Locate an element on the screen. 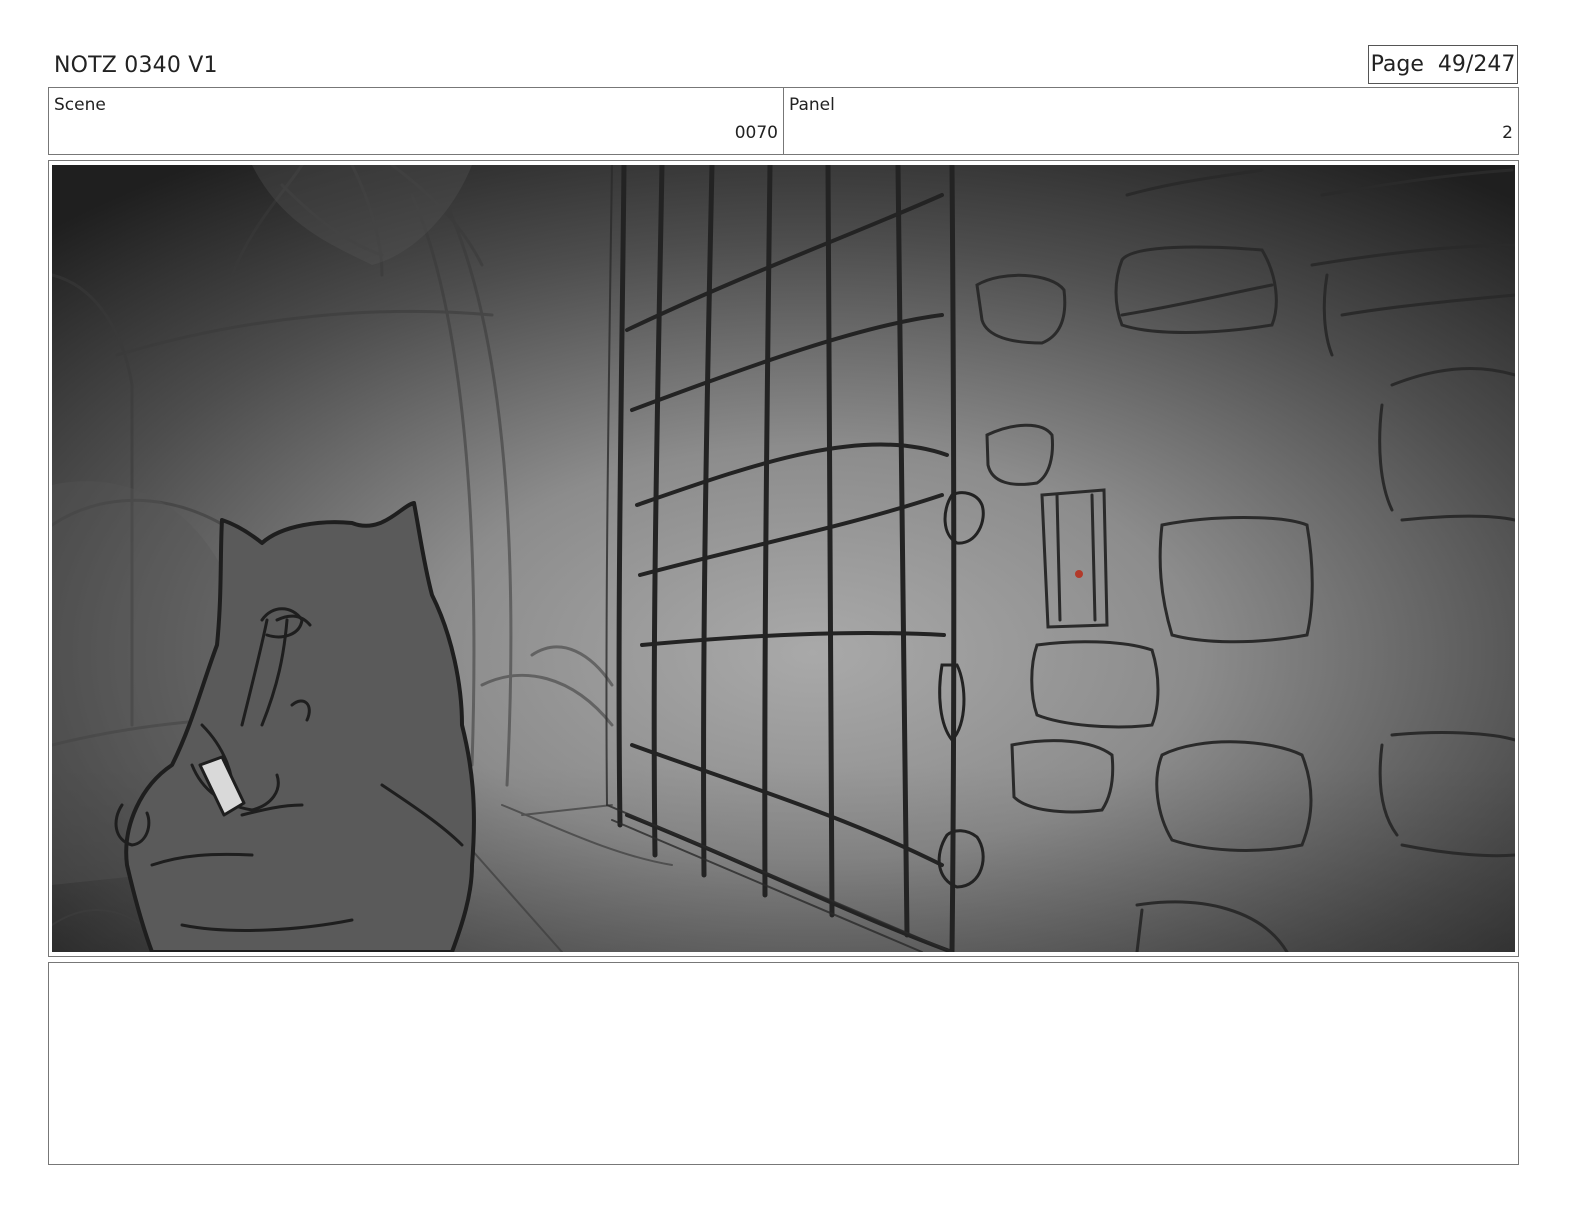 This screenshot has height=1224, width=1584. panel-label: Panel is located at coordinates (812, 105).